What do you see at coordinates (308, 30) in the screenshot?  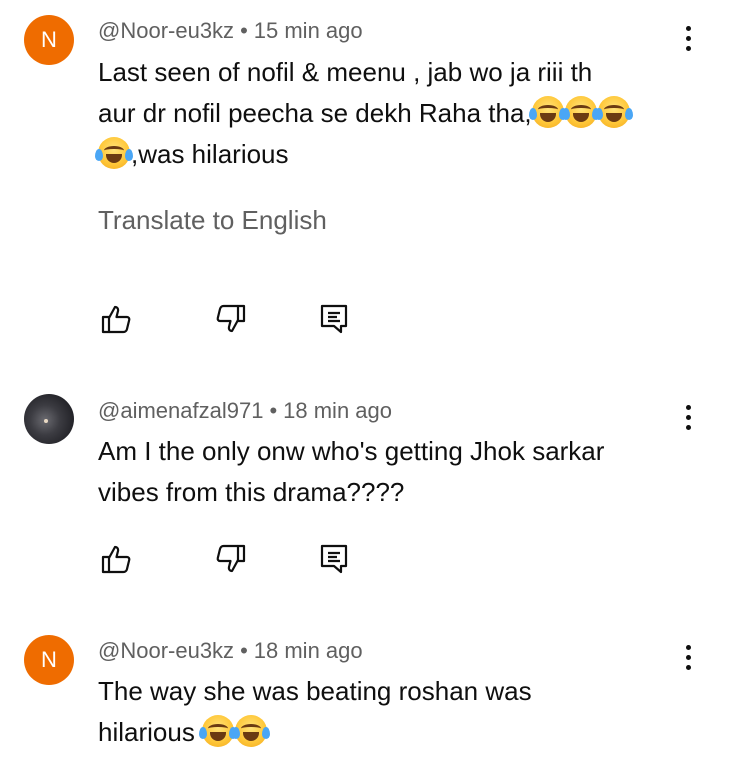 I see `comment-time: 15 min ago` at bounding box center [308, 30].